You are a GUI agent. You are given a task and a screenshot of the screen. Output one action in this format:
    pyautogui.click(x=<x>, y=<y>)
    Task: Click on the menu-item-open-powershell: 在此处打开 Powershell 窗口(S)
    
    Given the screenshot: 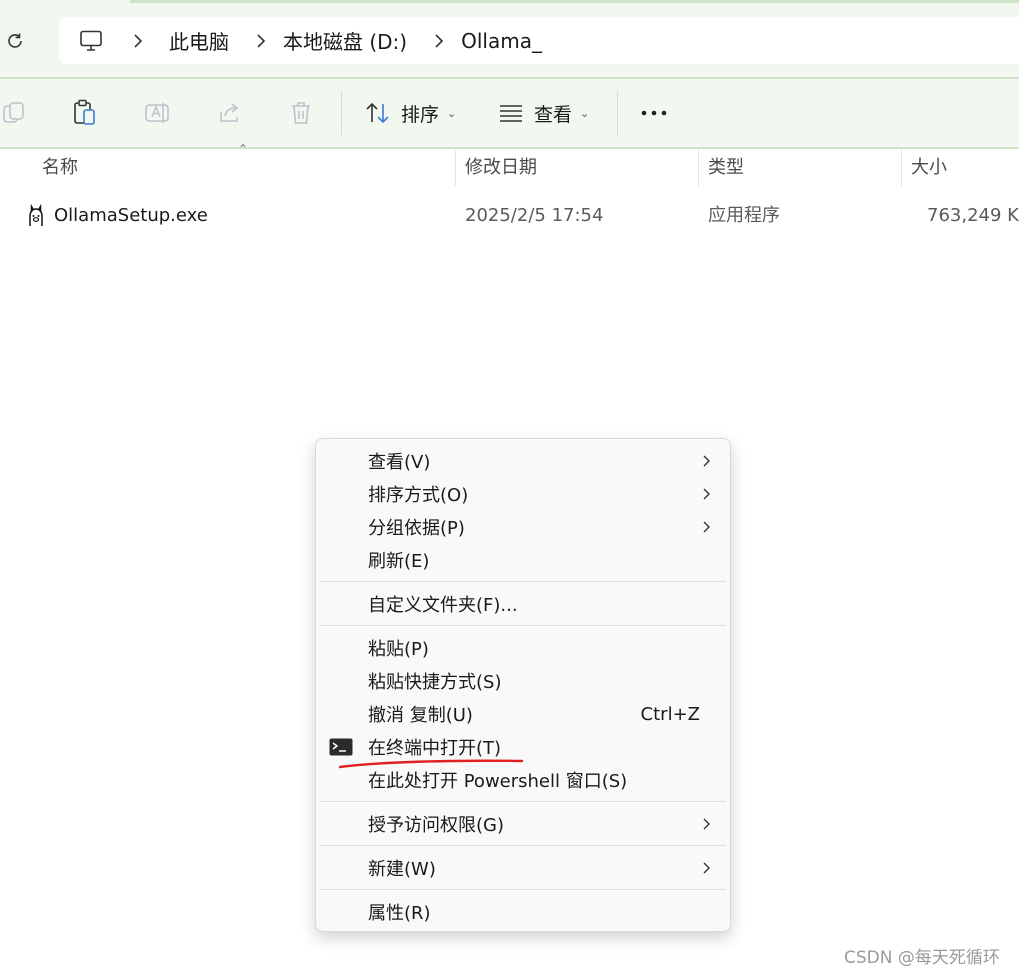 What is the action you would take?
    pyautogui.click(x=523, y=780)
    